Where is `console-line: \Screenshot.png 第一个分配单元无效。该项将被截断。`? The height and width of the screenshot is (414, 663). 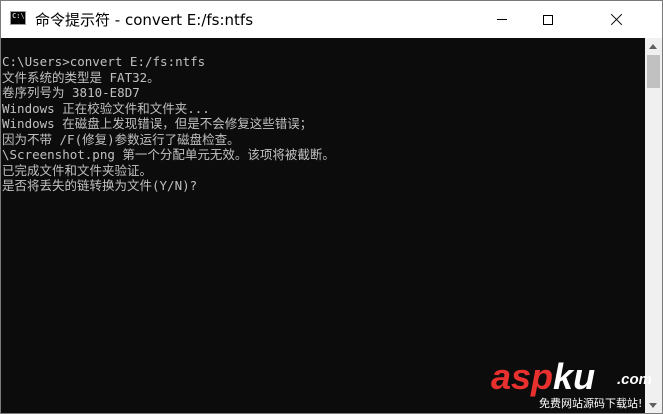
console-line: \Screenshot.png 第一个分配单元无效。该项将被截断。 is located at coordinates (168, 154).